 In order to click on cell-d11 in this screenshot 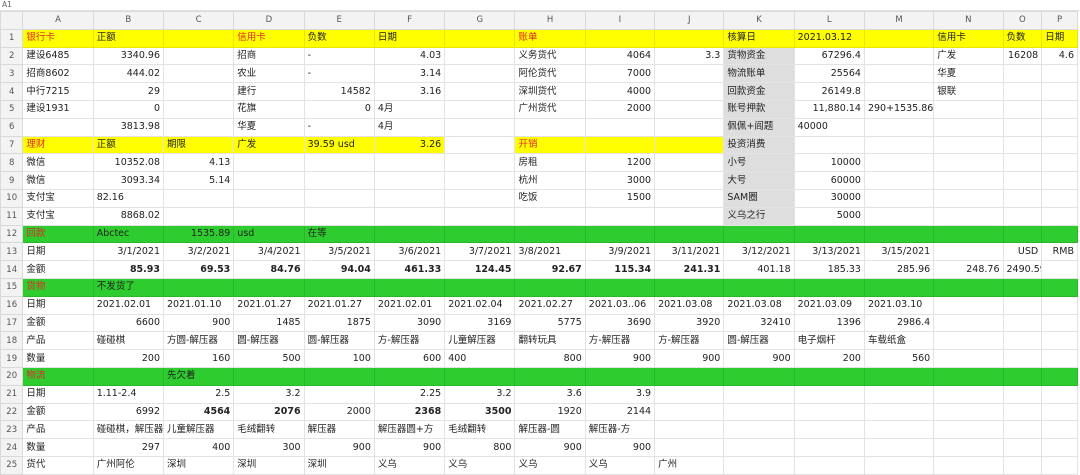, I will do `click(269, 216)`.